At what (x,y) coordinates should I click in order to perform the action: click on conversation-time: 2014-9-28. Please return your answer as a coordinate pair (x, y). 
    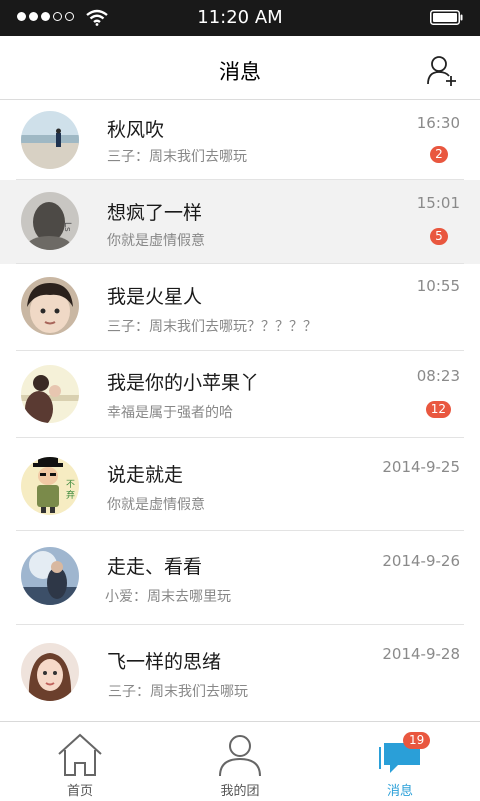
    Looking at the image, I should click on (421, 654).